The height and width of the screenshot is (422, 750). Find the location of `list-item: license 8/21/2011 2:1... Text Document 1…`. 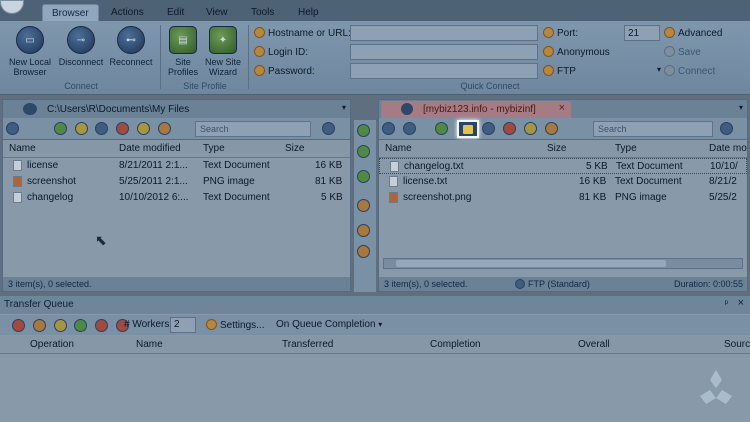

list-item: license 8/21/2011 2:1... Text Document 1… is located at coordinates (176, 166).